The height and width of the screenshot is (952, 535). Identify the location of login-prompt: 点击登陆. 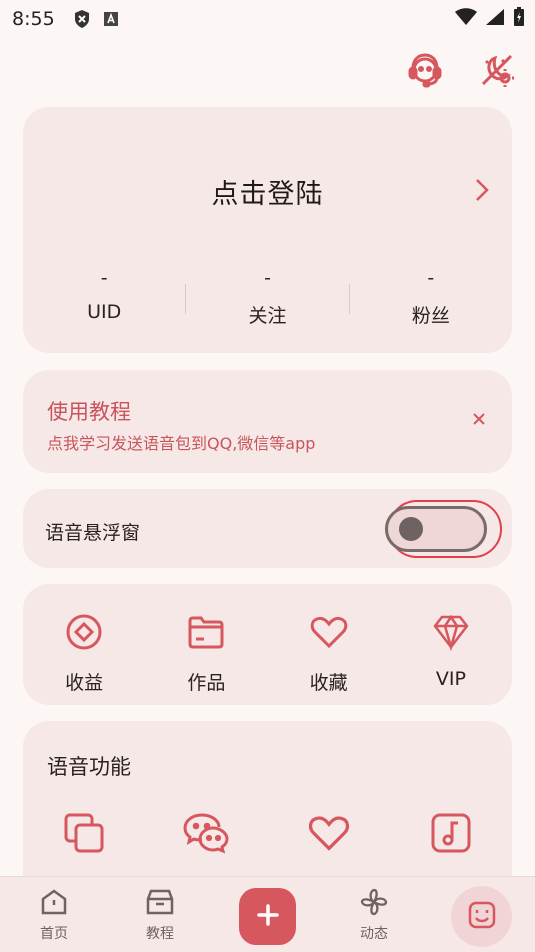
(267, 191).